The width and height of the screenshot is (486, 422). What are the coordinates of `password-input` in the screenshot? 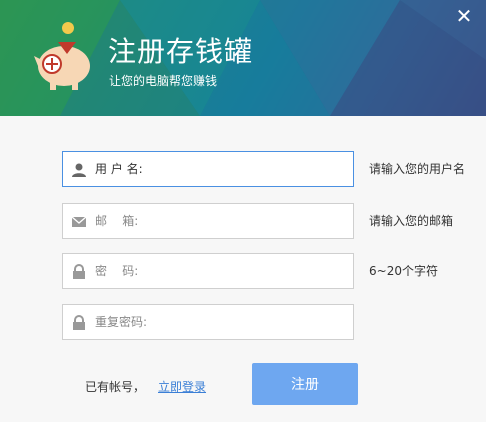 It's located at (245, 272).